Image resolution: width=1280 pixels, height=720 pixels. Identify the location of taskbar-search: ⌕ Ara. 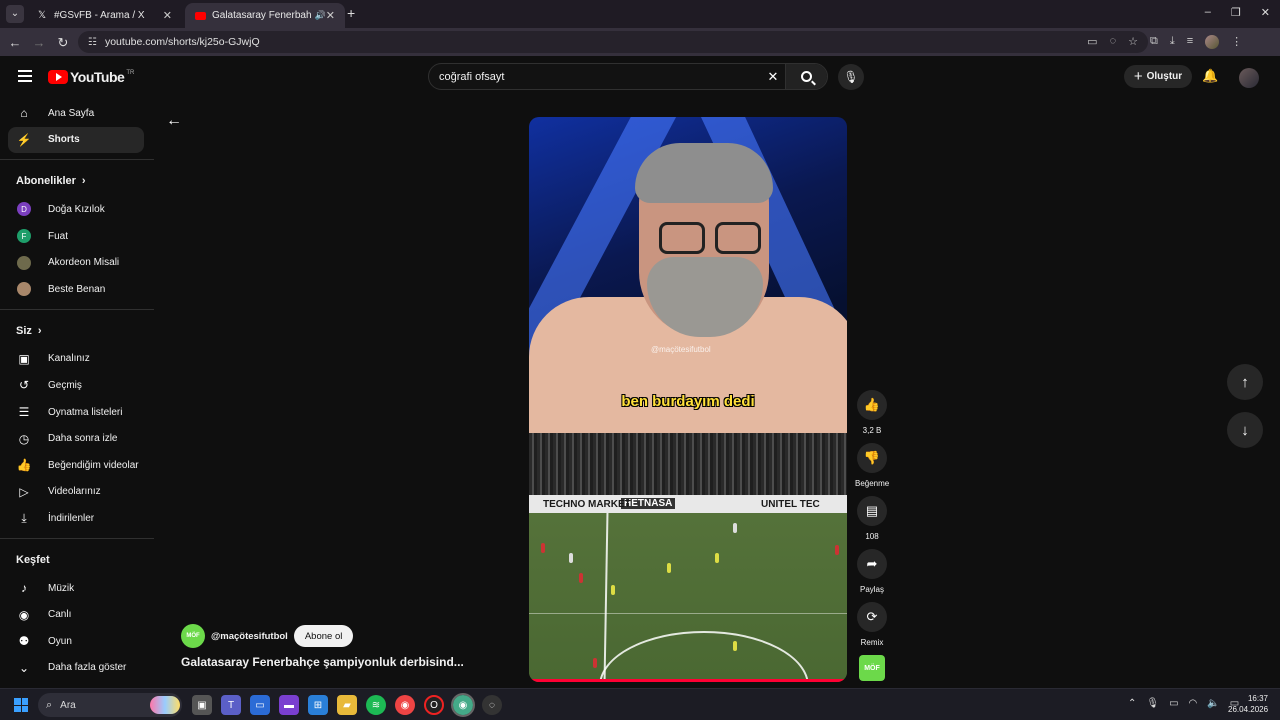
(110, 705).